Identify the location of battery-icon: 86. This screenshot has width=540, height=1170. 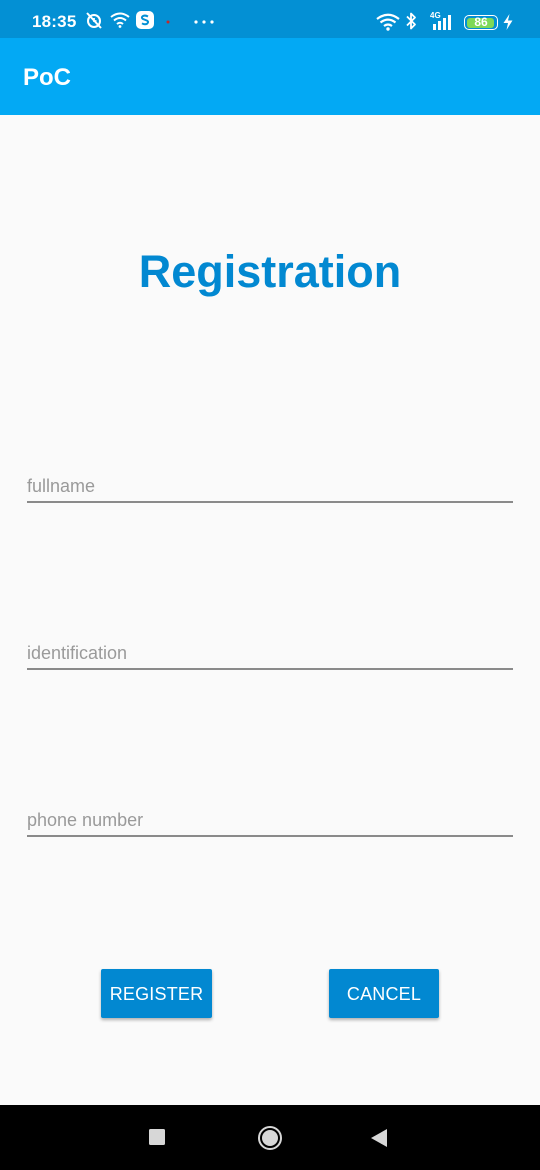
(481, 22).